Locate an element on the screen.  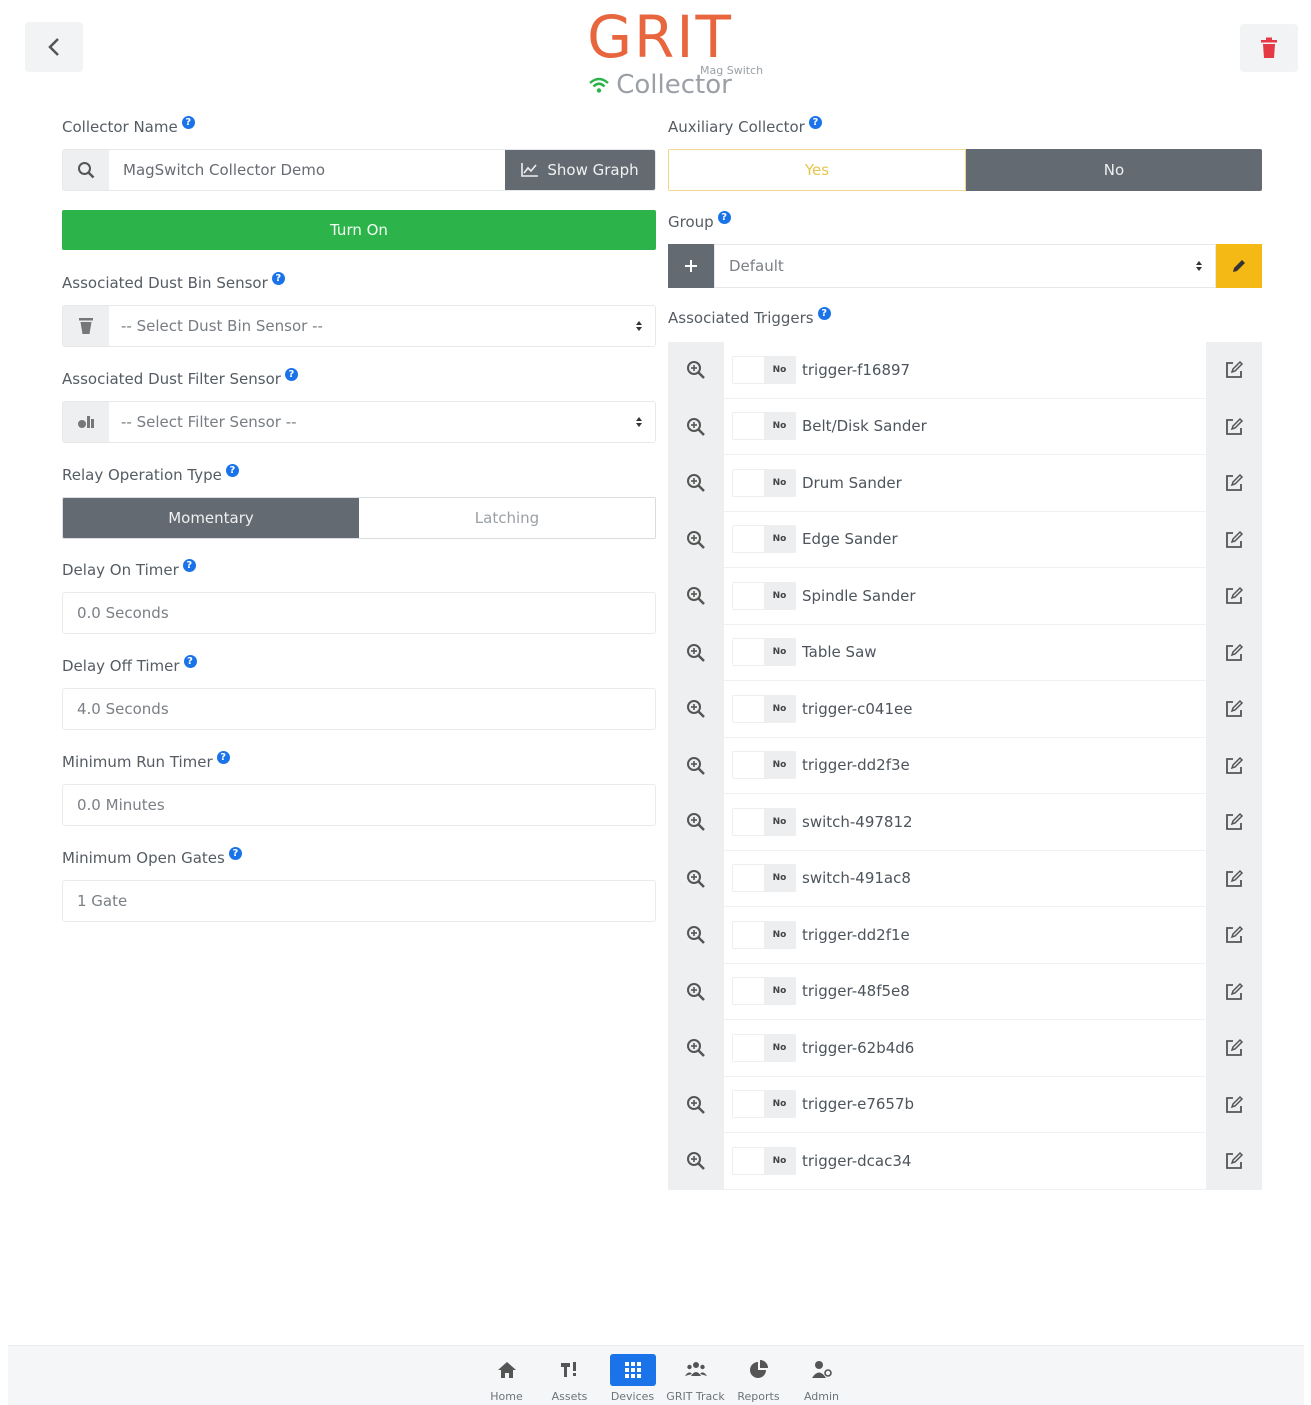
chevron-left-icon is located at coordinates (53, 47).